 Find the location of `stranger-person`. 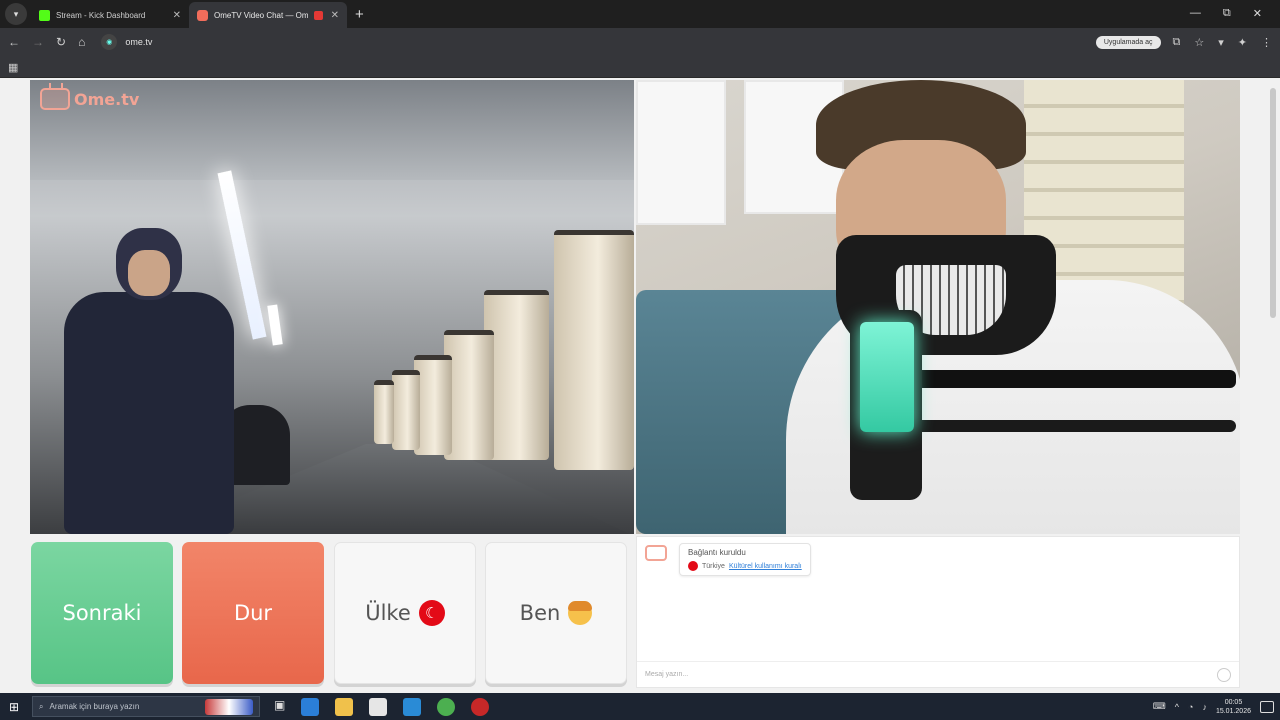

stranger-person is located at coordinates (149, 381).